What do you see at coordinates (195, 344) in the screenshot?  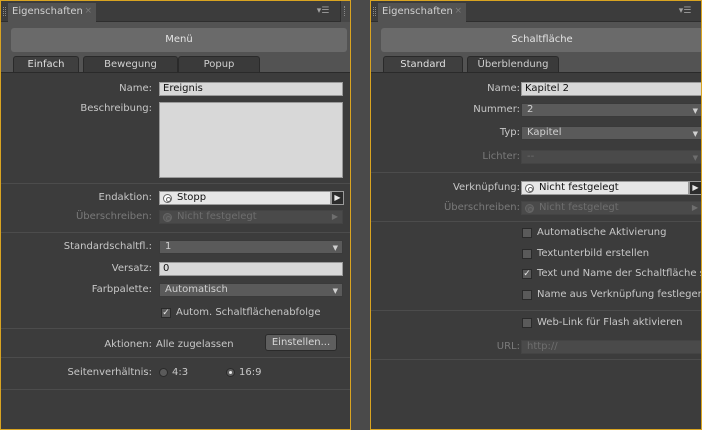 I see `actions-value: Alle zugelassen` at bounding box center [195, 344].